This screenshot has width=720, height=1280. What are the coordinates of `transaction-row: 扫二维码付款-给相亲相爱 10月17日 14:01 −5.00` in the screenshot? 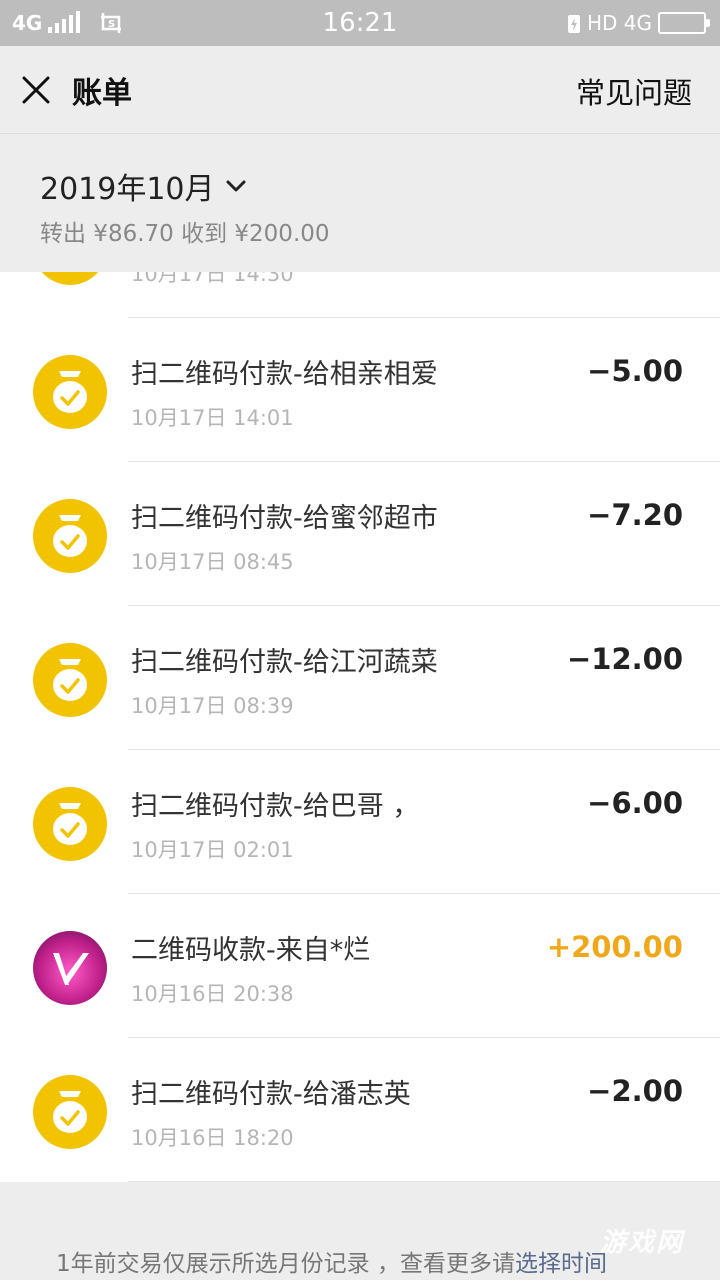 It's located at (360, 390).